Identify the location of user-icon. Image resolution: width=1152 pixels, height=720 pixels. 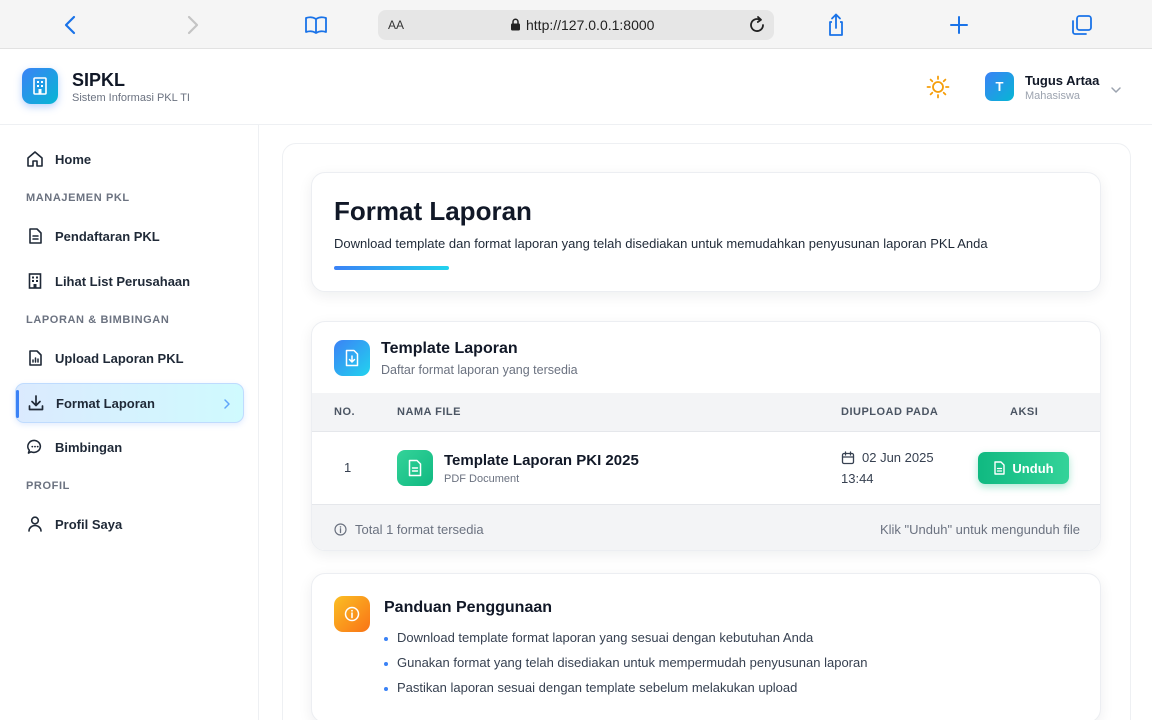
(35, 524).